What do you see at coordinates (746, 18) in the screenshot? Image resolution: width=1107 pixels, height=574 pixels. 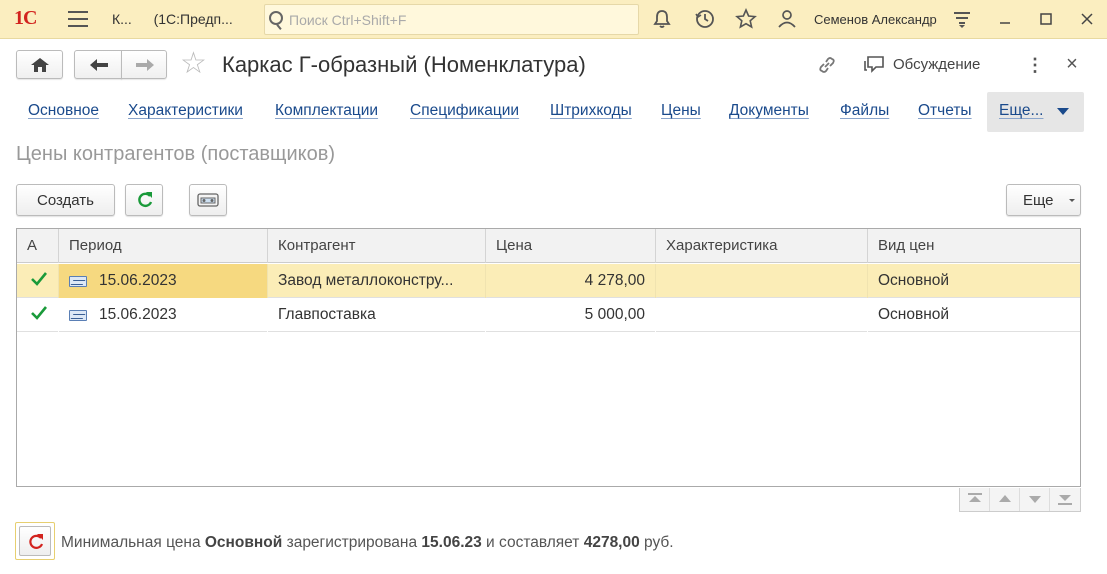 I see `favorites-star-icon` at bounding box center [746, 18].